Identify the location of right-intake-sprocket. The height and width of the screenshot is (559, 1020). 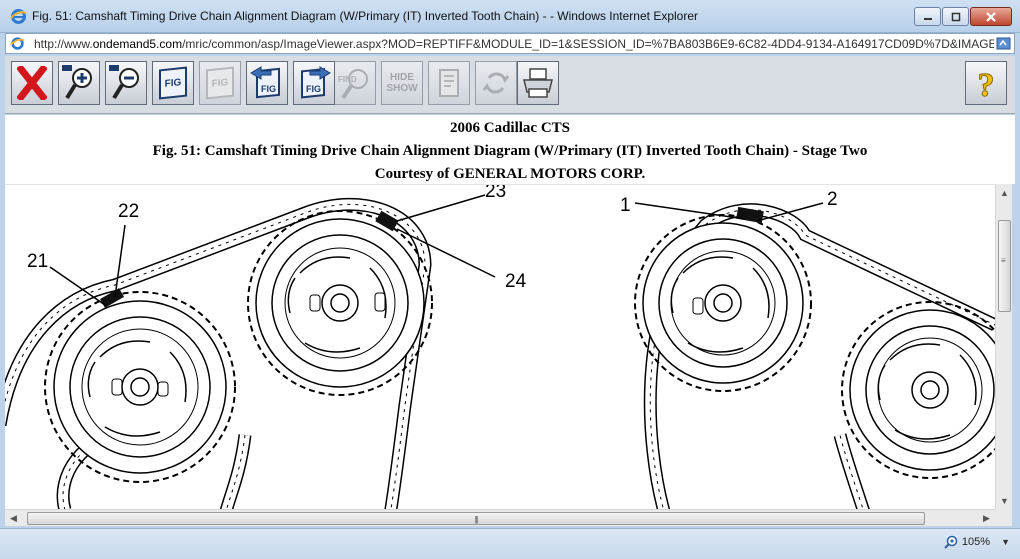
(723, 303).